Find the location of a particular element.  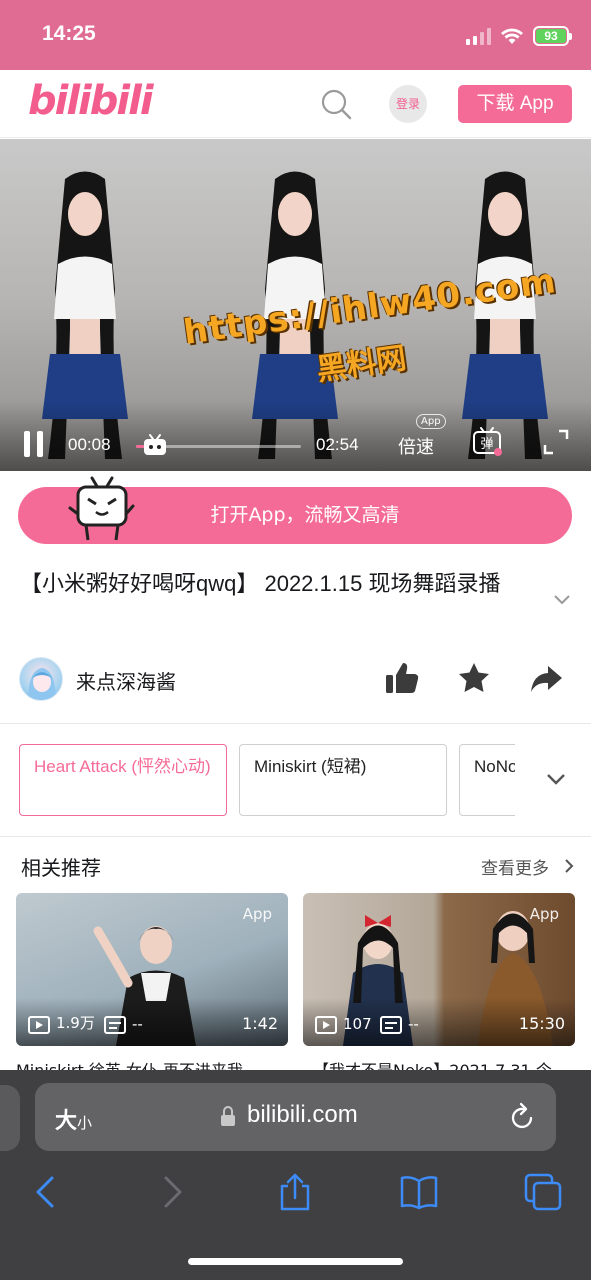

lock-icon is located at coordinates (228, 1116).